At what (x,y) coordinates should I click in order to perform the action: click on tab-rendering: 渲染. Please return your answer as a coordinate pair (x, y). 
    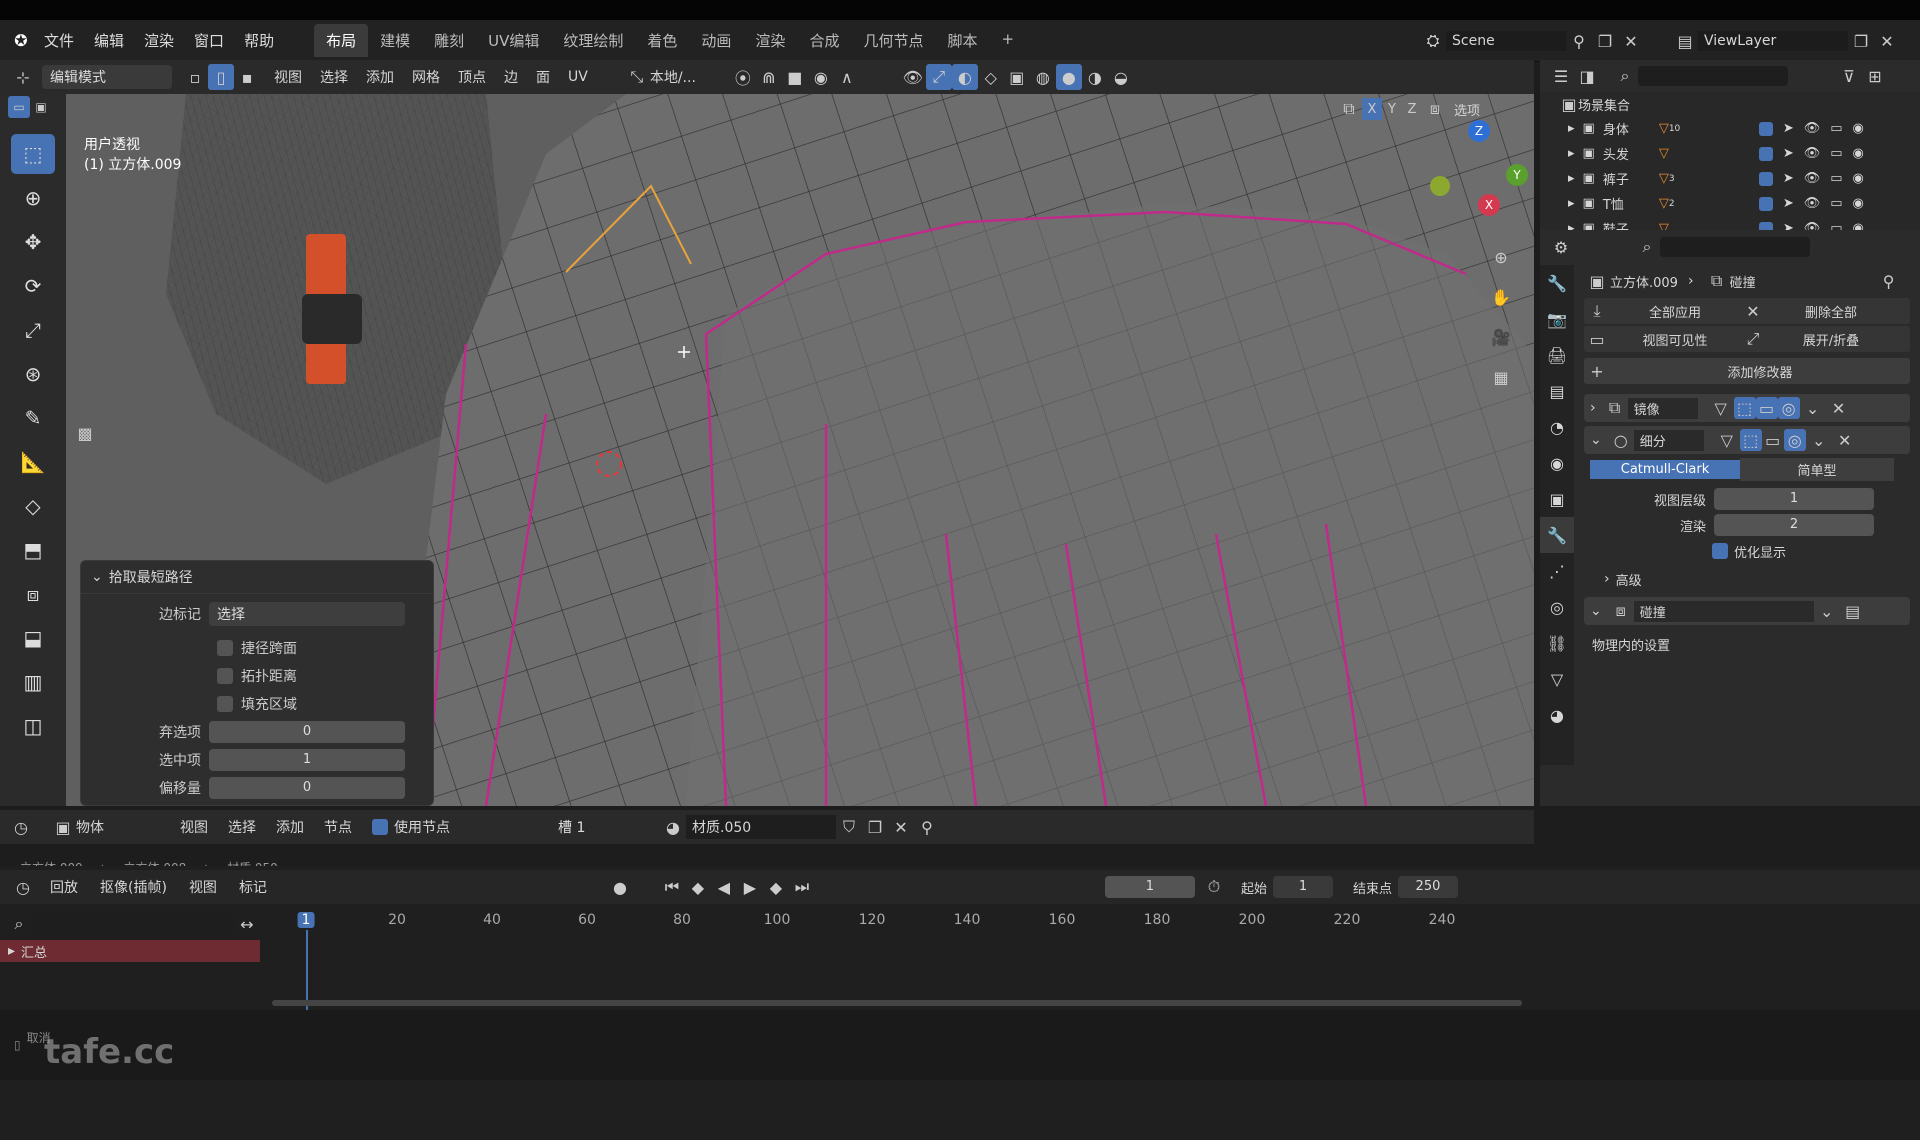
    Looking at the image, I should click on (770, 40).